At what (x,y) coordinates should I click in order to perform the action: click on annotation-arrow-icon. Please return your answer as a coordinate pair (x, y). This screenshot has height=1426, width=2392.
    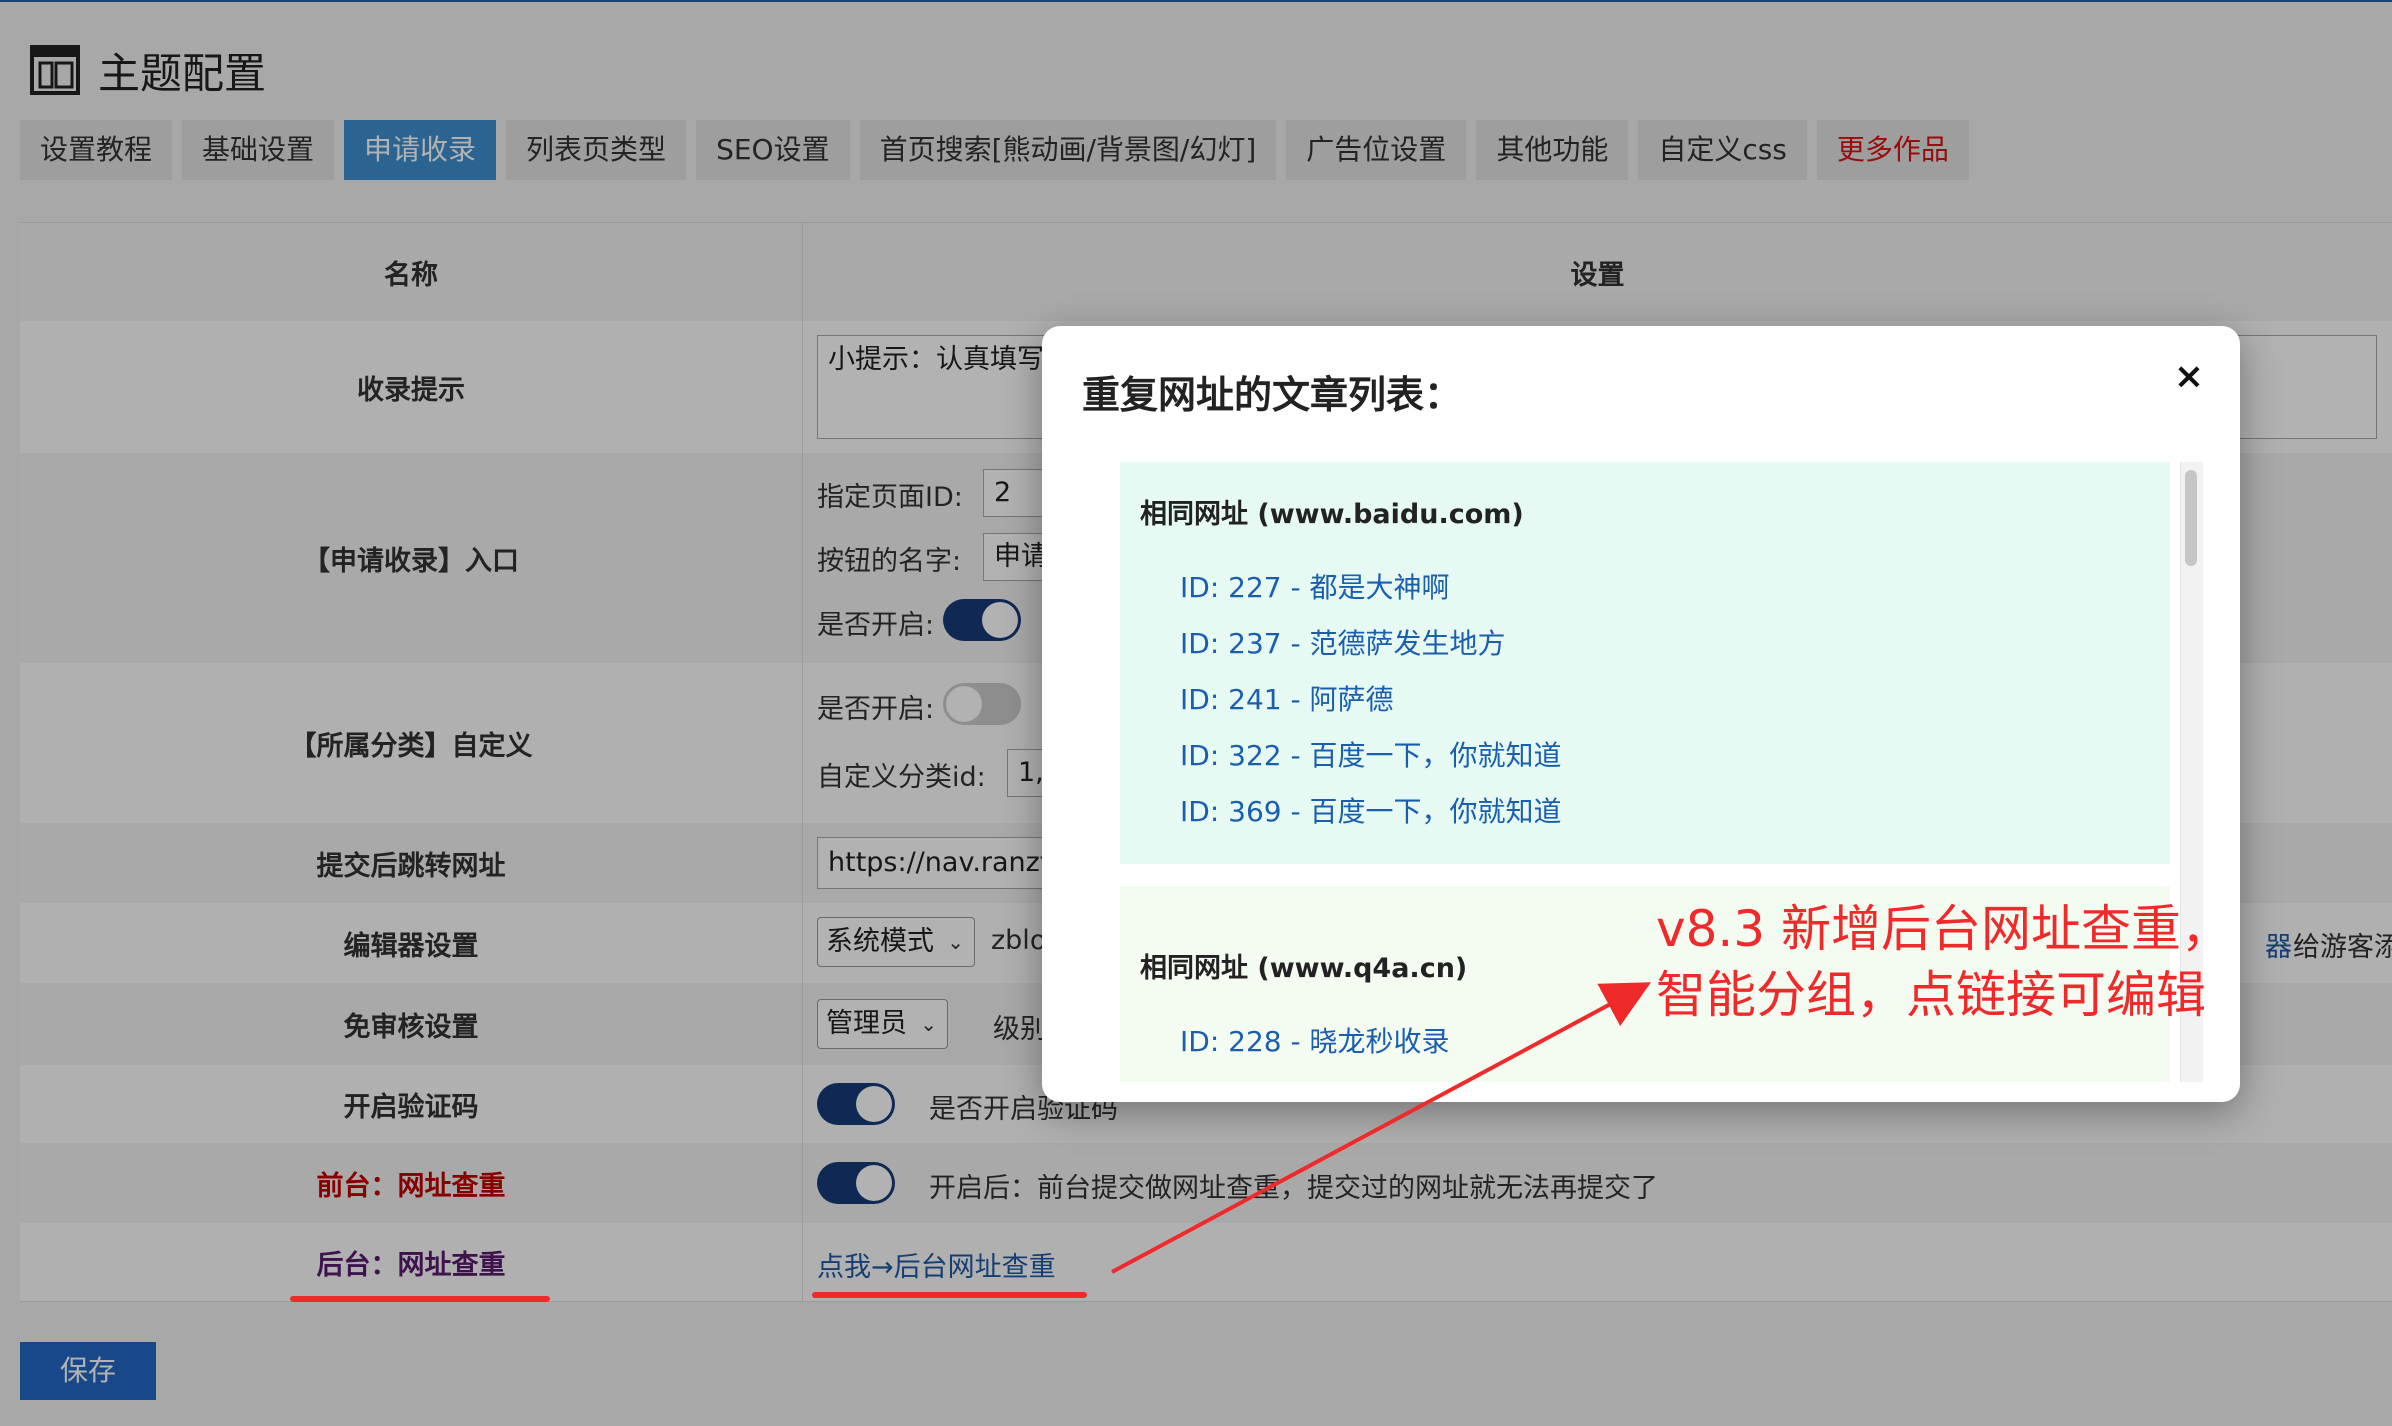
    Looking at the image, I should click on (1381, 1128).